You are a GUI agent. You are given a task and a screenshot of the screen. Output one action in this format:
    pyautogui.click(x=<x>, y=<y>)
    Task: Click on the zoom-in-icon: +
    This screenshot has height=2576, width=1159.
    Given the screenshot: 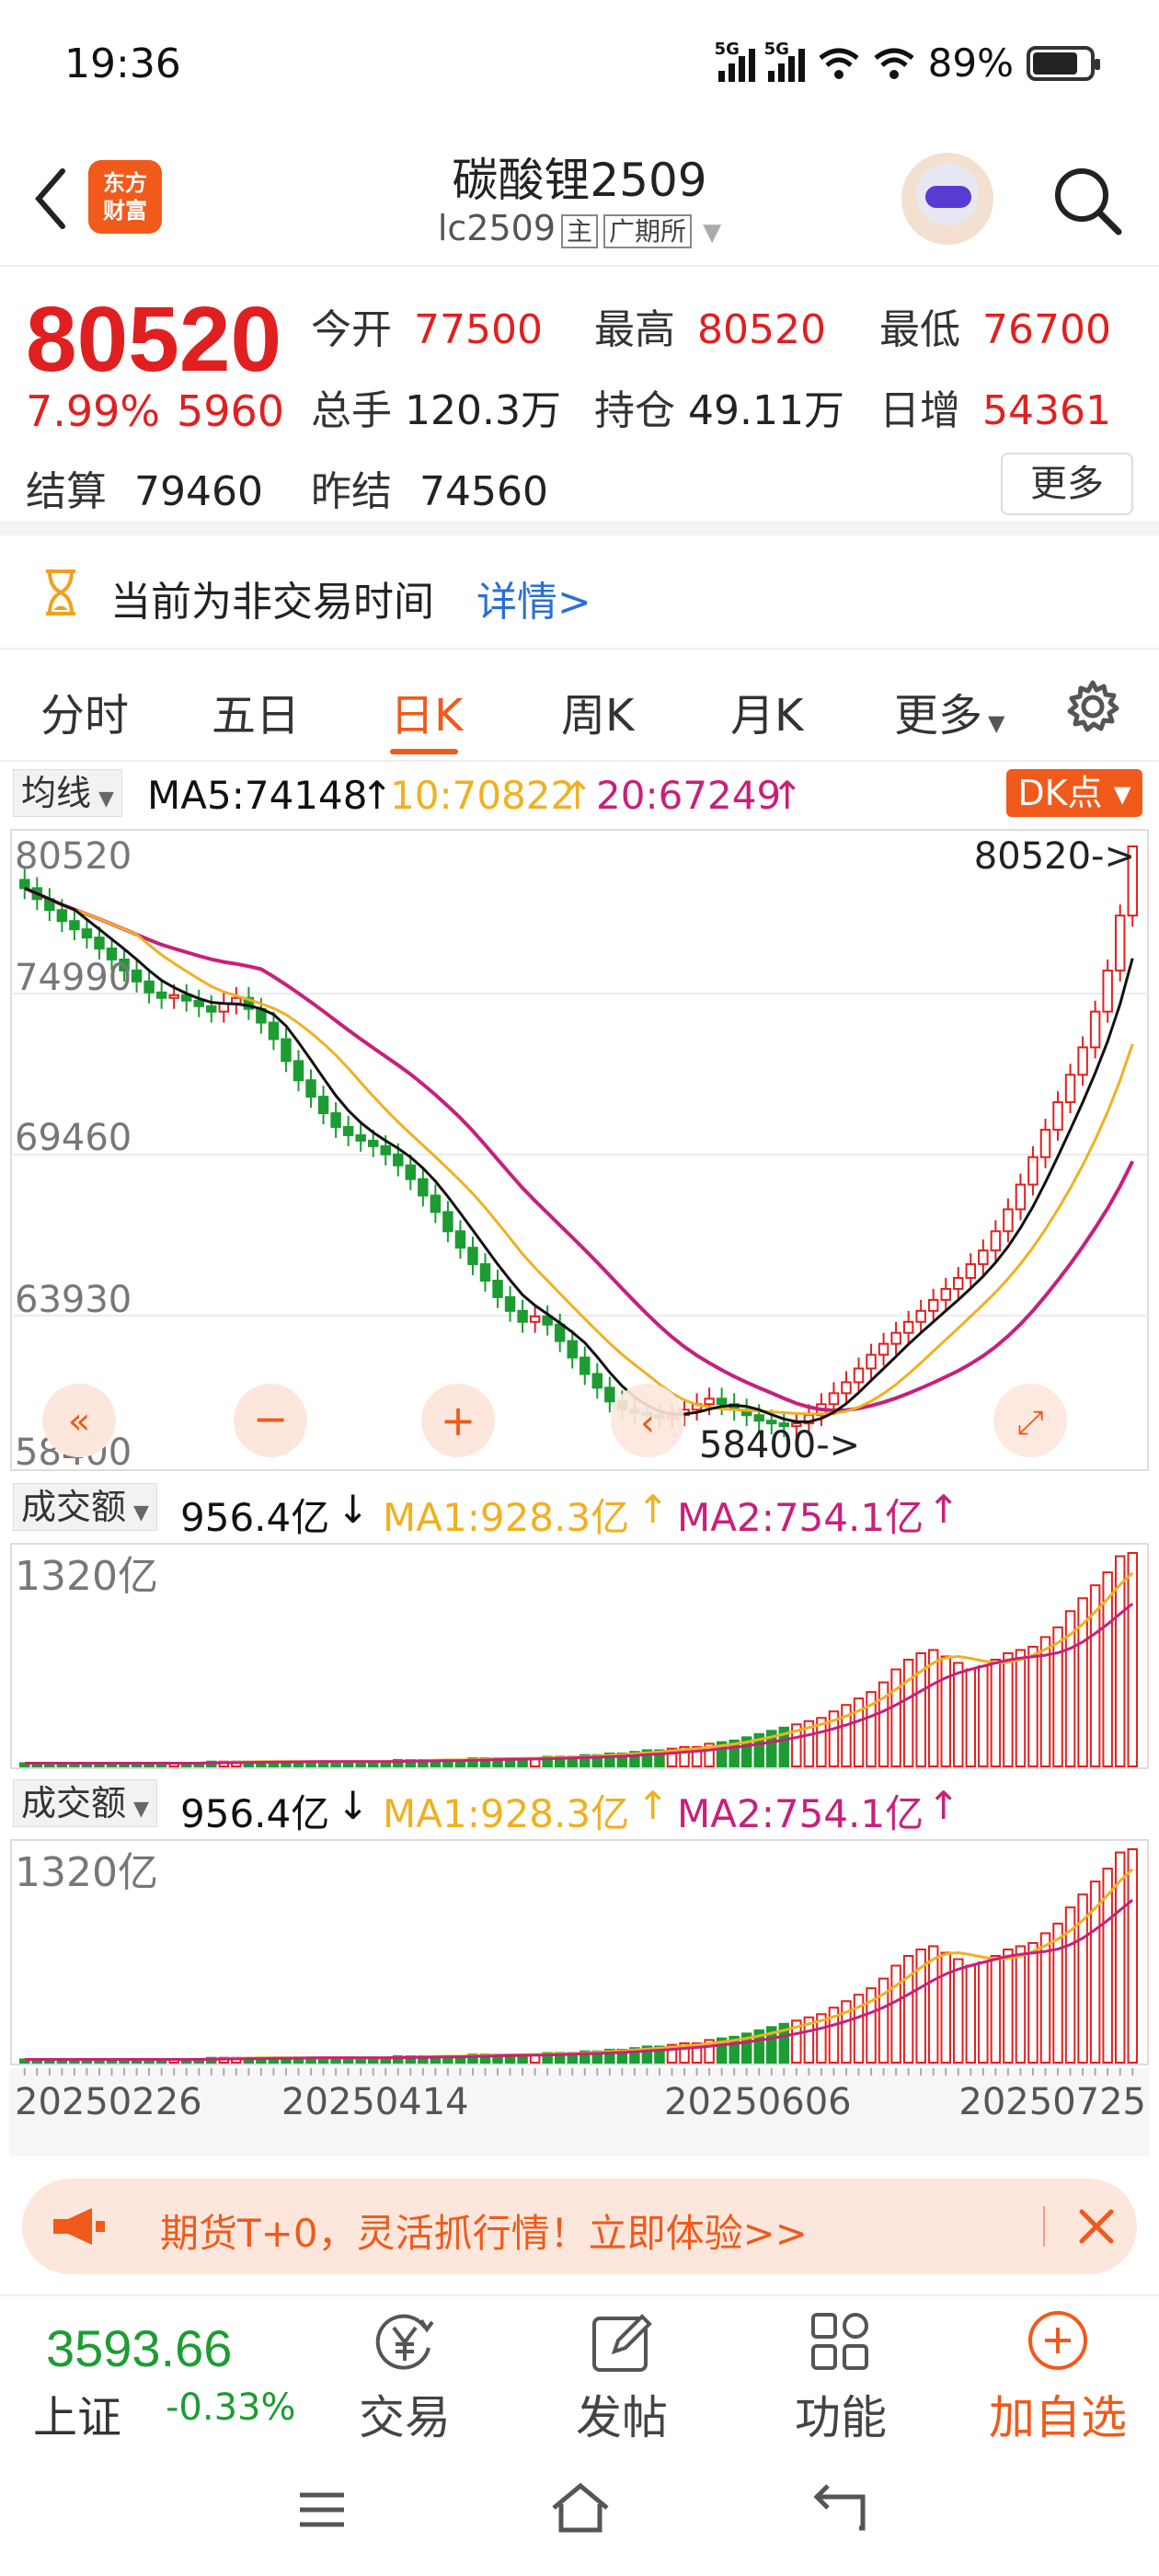 What is the action you would take?
    pyautogui.click(x=458, y=1420)
    